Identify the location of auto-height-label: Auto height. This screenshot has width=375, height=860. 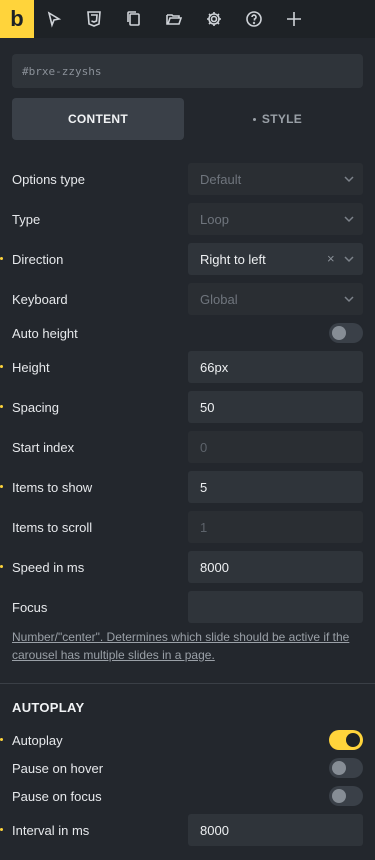
(45, 333).